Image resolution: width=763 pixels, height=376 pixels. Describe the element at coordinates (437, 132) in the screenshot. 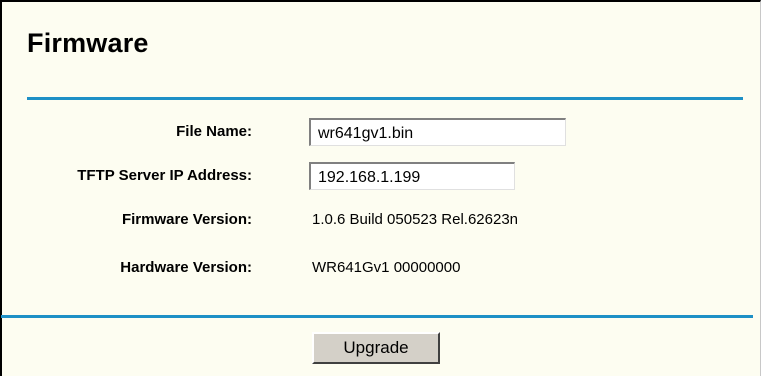

I see `file-name-input` at that location.